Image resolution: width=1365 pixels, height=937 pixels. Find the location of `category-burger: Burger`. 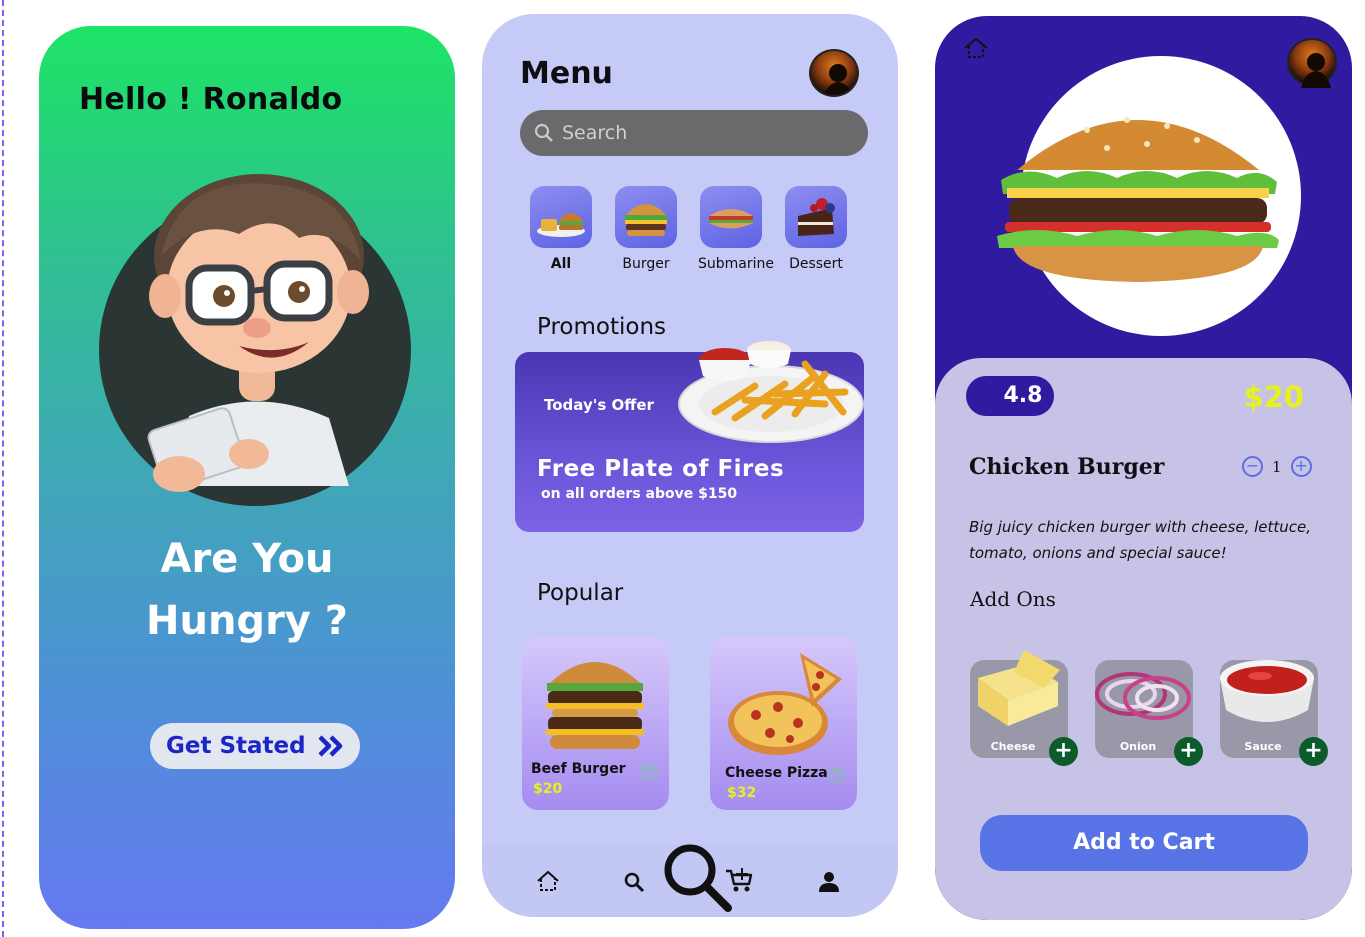

category-burger: Burger is located at coordinates (646, 229).